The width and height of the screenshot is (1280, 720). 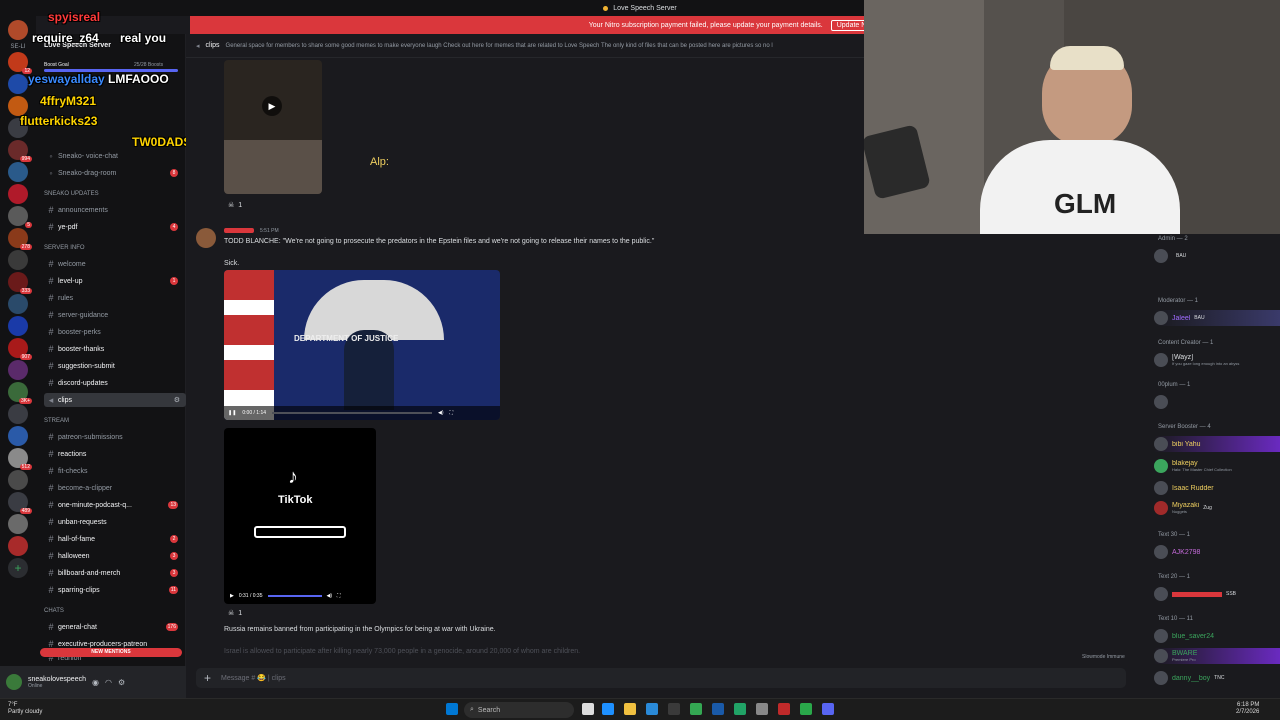 I want to click on channel-item: # one-minute-podcast-q... 13, so click(x=115, y=505).